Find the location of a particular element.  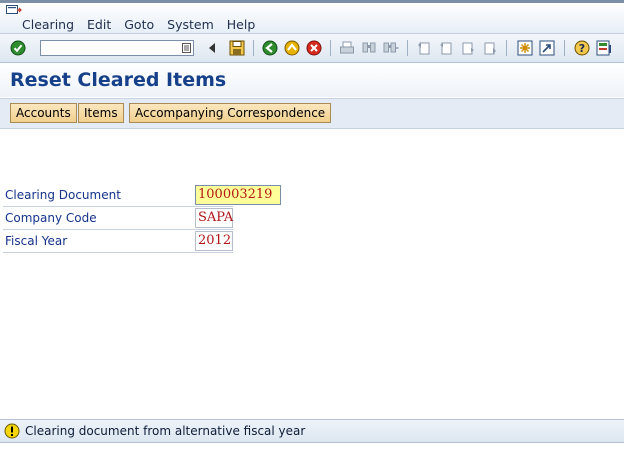

first-page-icon is located at coordinates (424, 48).